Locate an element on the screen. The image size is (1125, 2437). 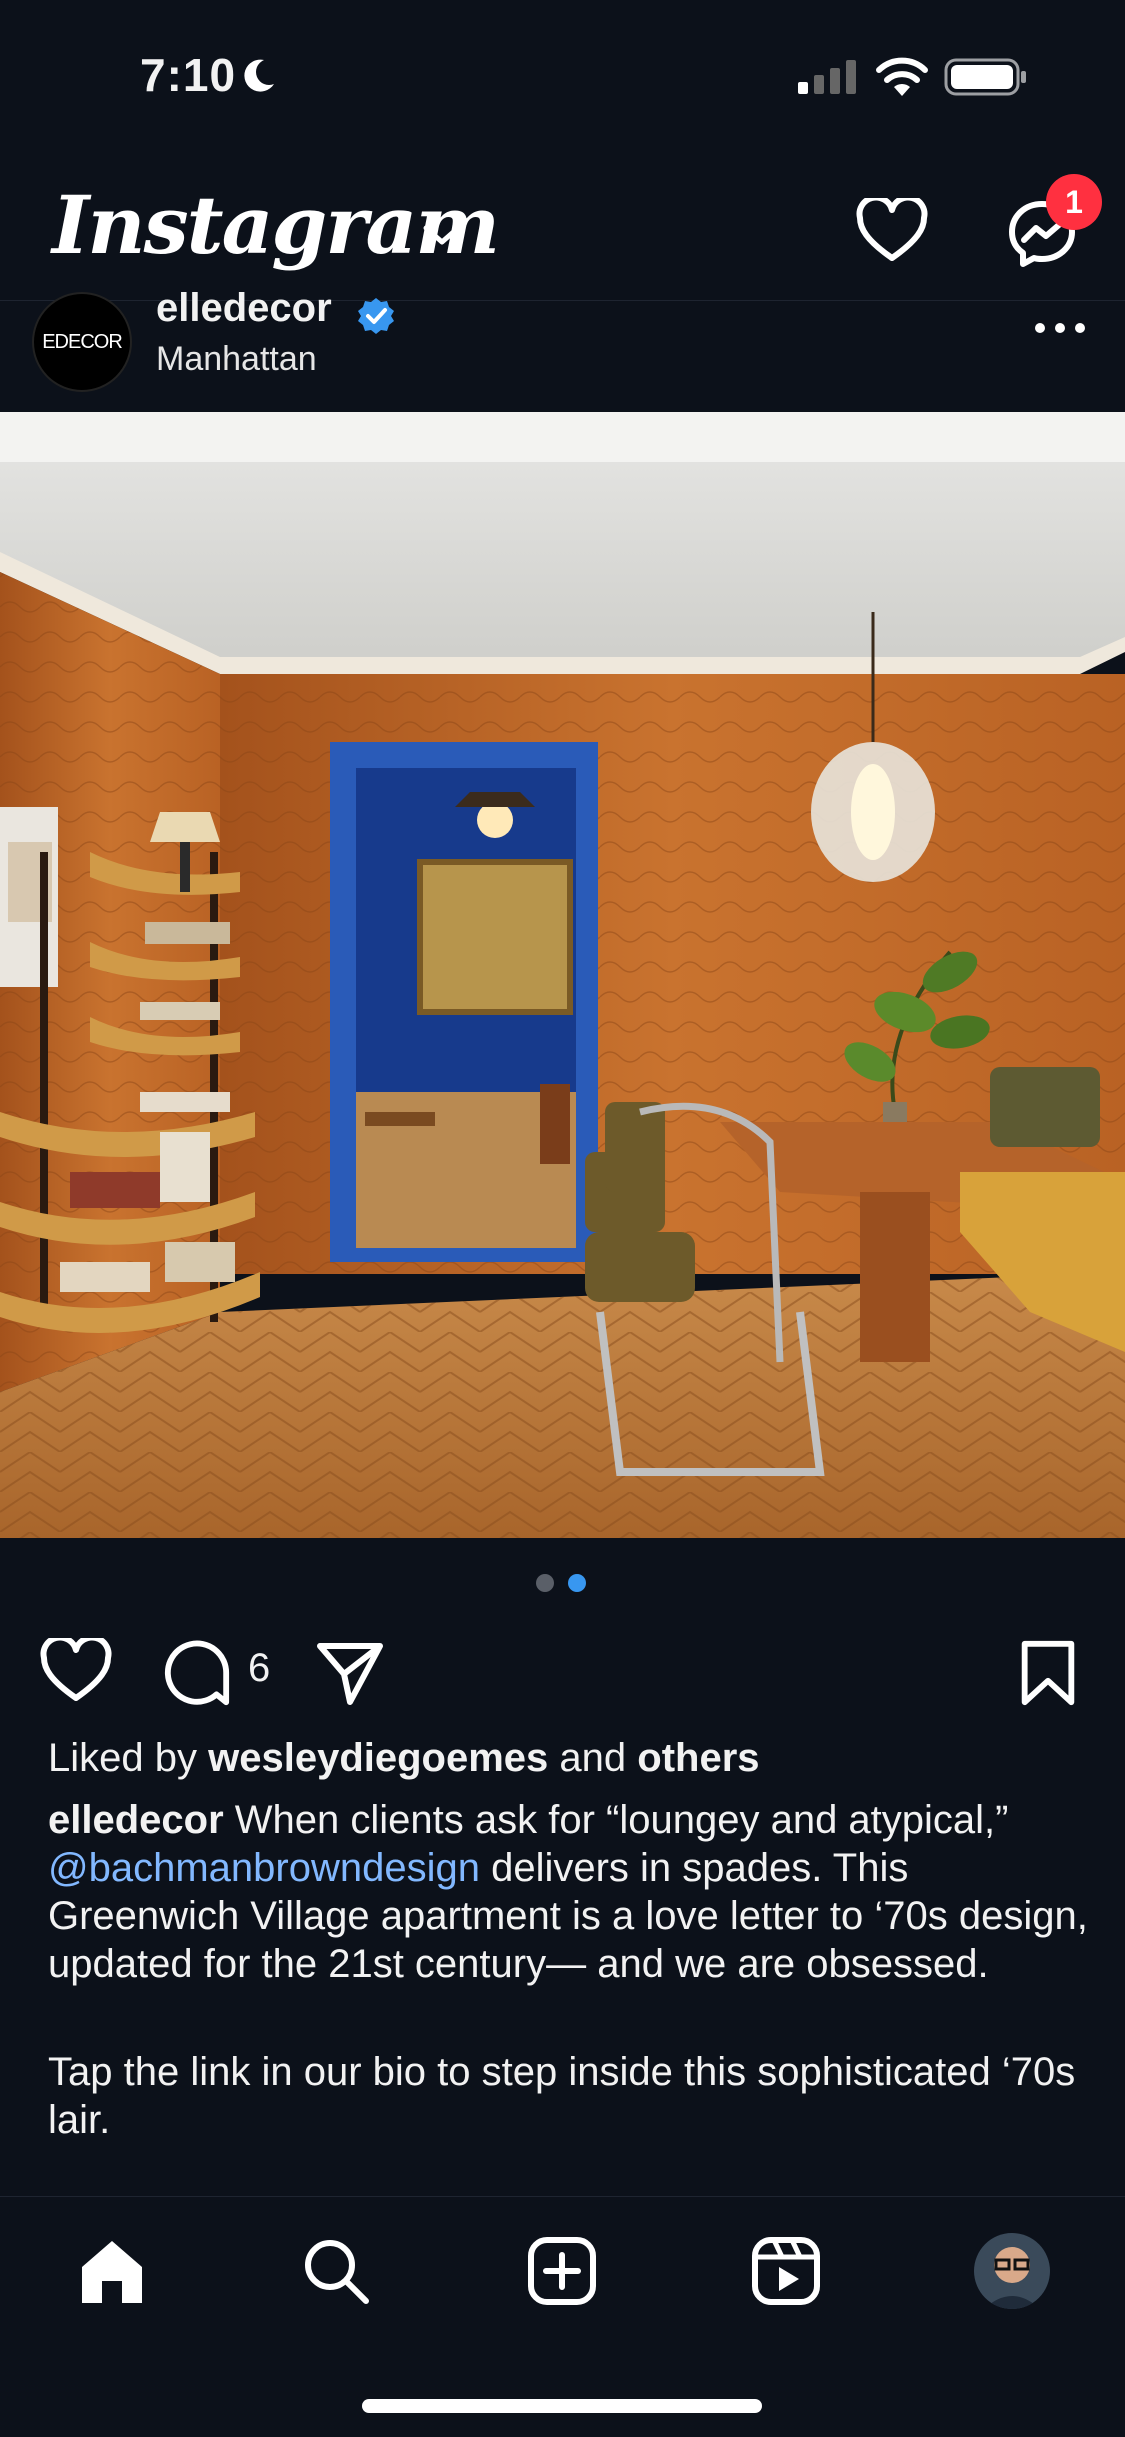
home-indicator is located at coordinates (562, 2406).